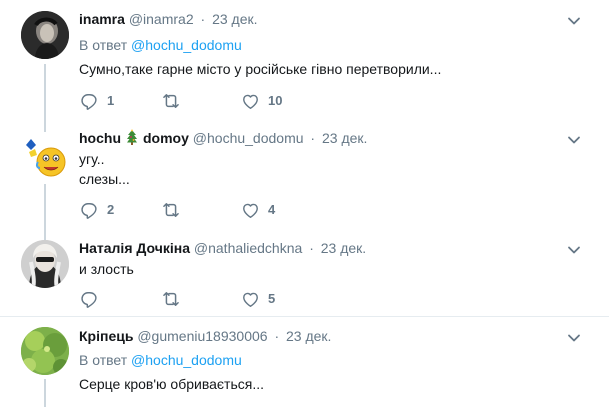 The image size is (609, 407). Describe the element at coordinates (248, 138) in the screenshot. I see `user-handle: @hochu_dodomu` at that location.